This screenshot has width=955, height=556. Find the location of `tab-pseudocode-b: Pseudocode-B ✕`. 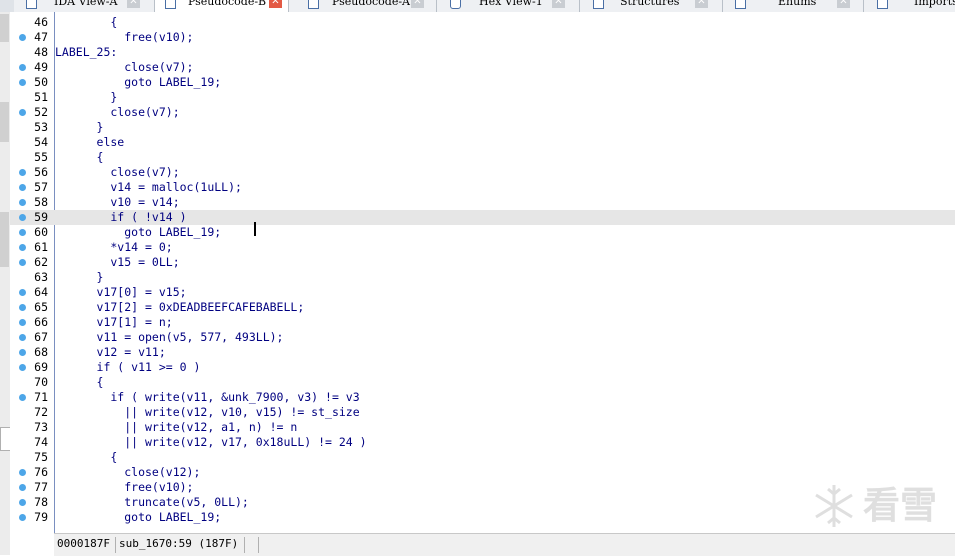

tab-pseudocode-b: Pseudocode-B ✕ is located at coordinates (222, 6).